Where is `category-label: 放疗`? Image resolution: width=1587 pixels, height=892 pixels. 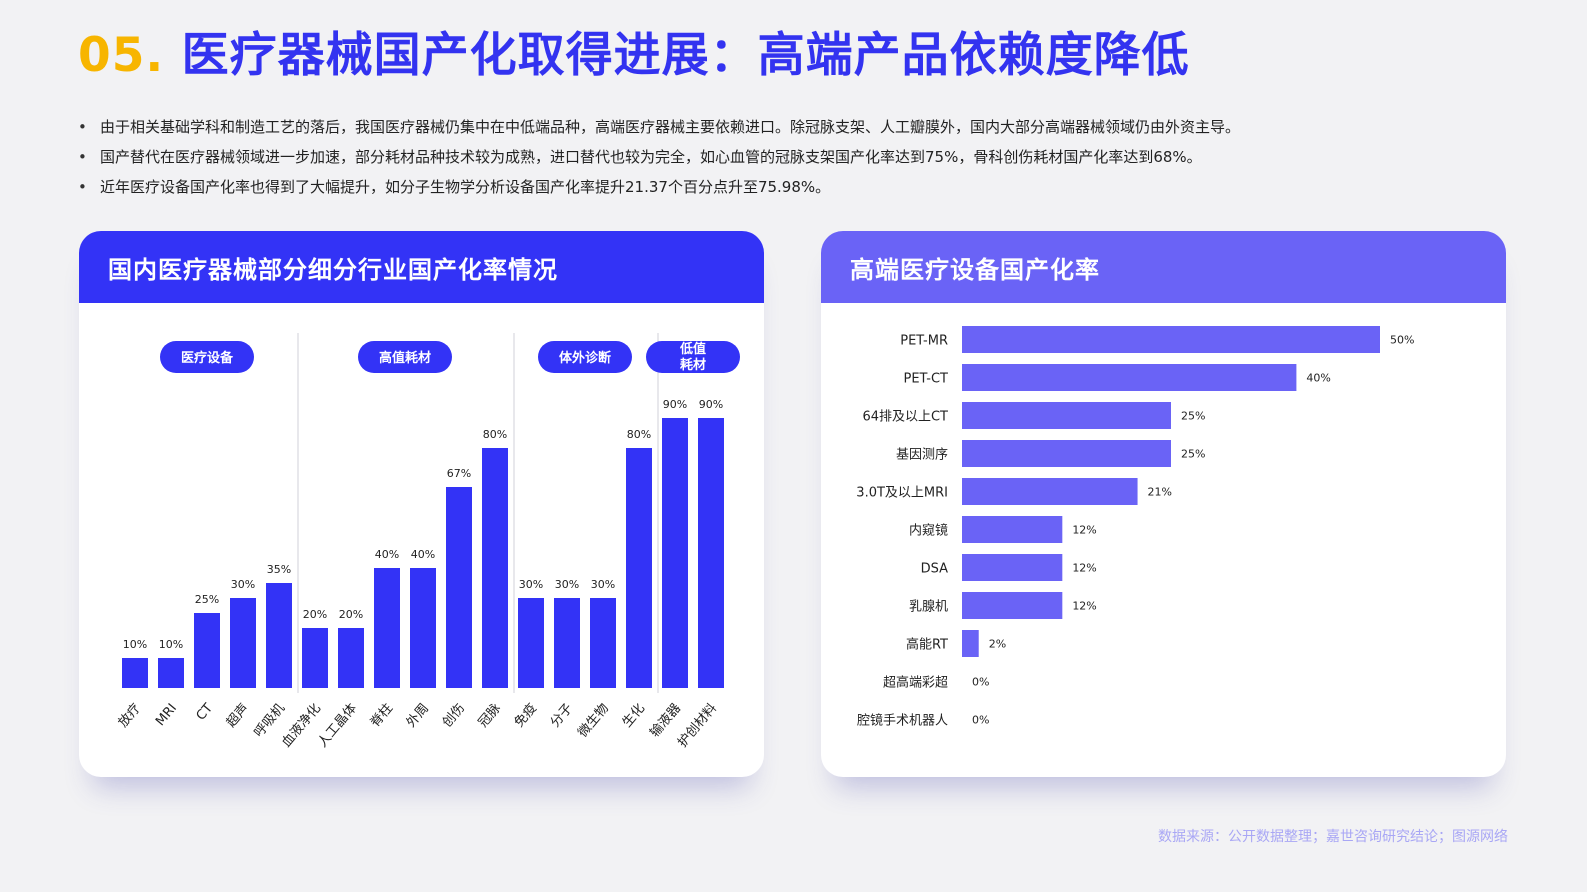
category-label: 放疗 is located at coordinates (130, 716).